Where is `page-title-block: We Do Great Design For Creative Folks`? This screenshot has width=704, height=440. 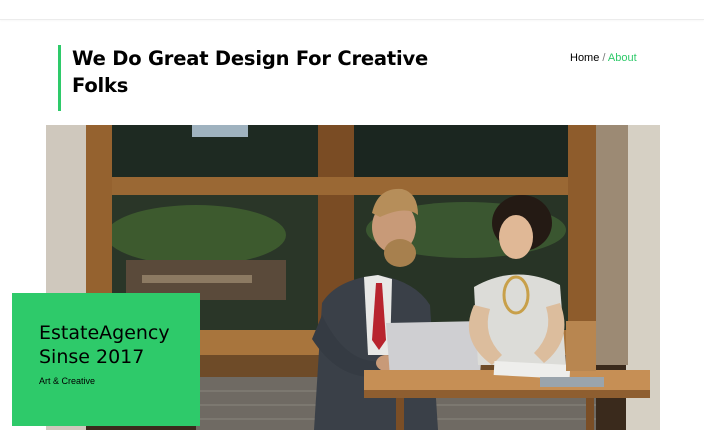
page-title-block: We Do Great Design For Creative Folks is located at coordinates (248, 78).